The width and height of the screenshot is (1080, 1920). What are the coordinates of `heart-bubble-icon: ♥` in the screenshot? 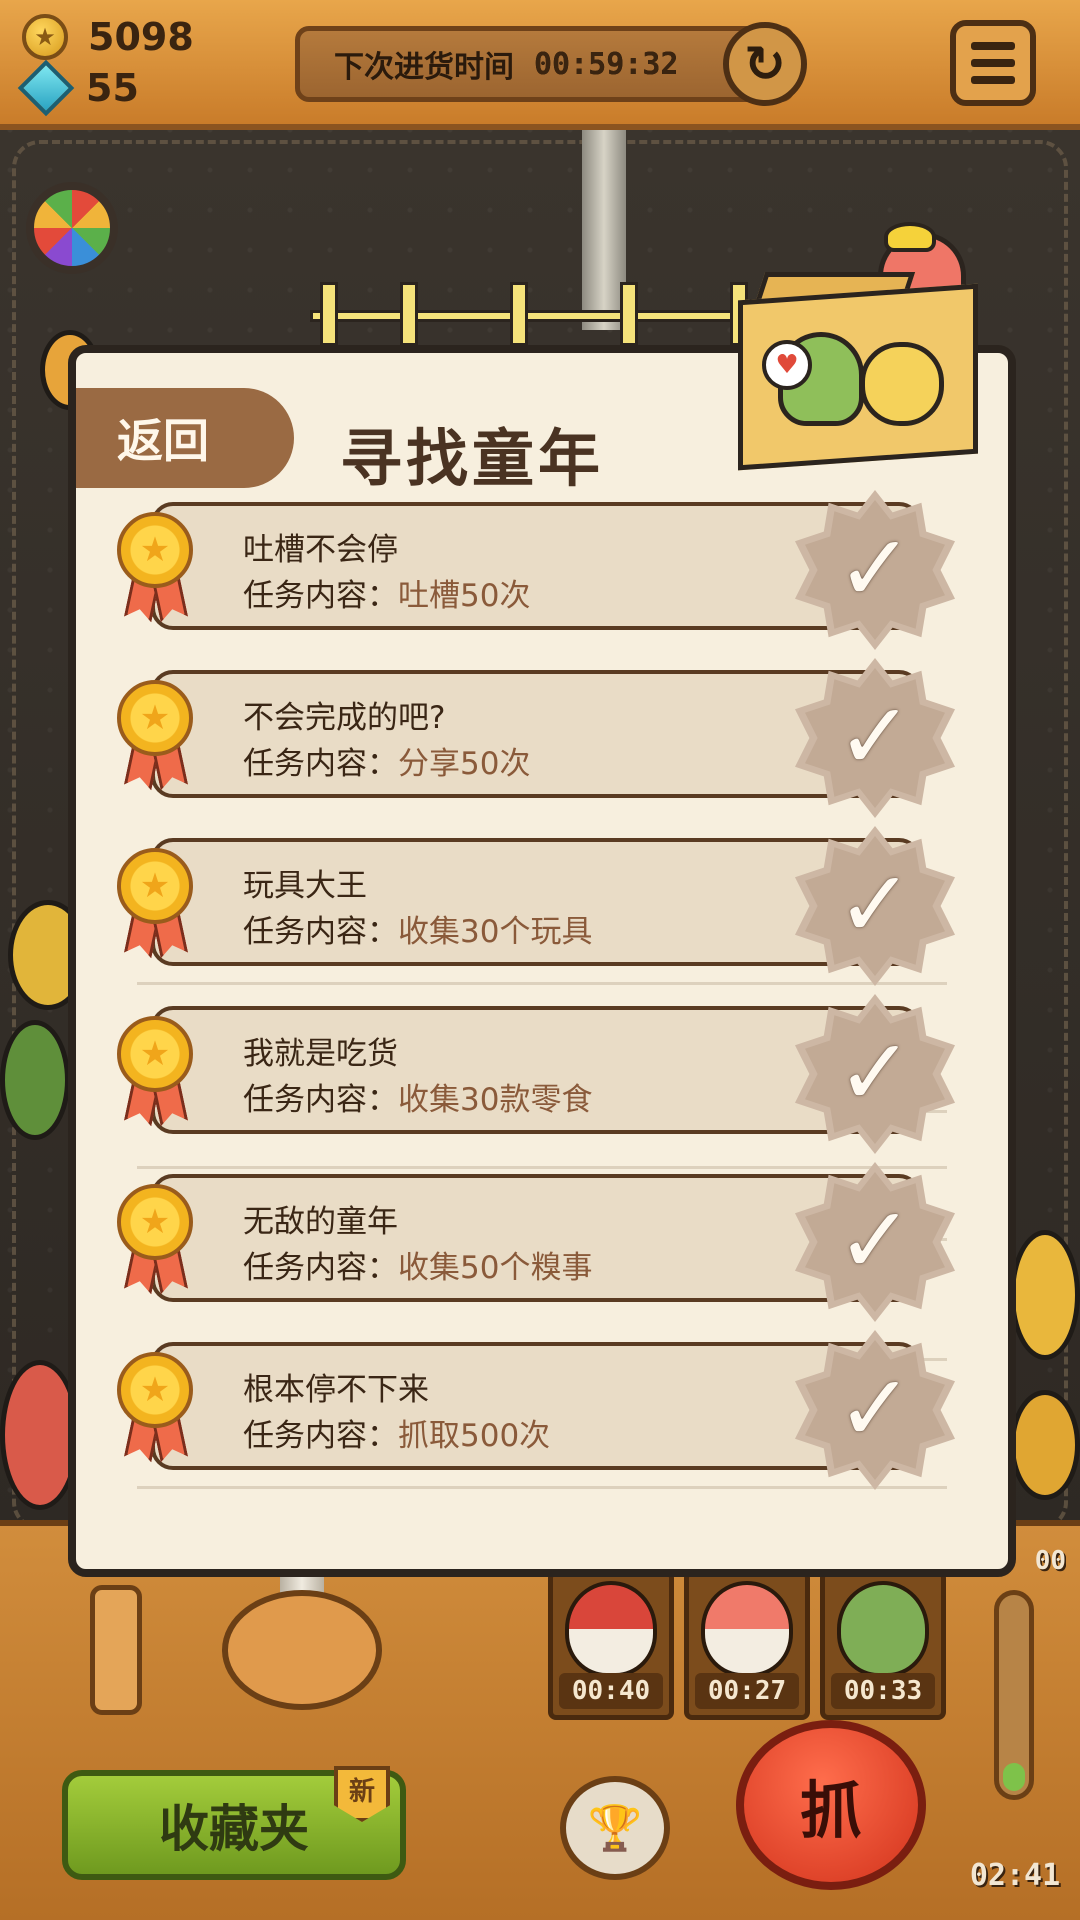 It's located at (787, 365).